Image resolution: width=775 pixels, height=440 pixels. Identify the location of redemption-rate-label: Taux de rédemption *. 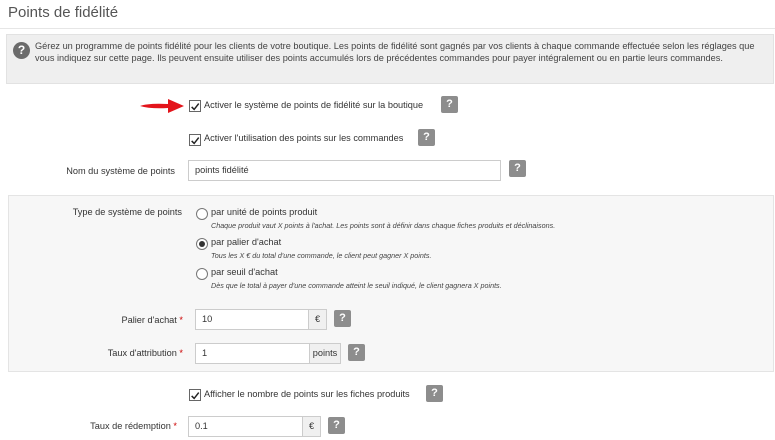
(108, 426).